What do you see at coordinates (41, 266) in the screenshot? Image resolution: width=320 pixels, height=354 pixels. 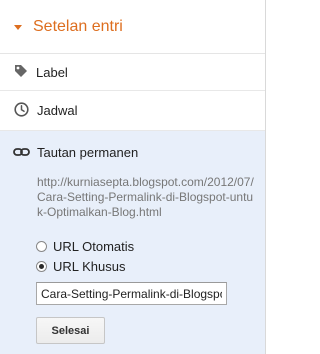 I see `radio-button-checked` at bounding box center [41, 266].